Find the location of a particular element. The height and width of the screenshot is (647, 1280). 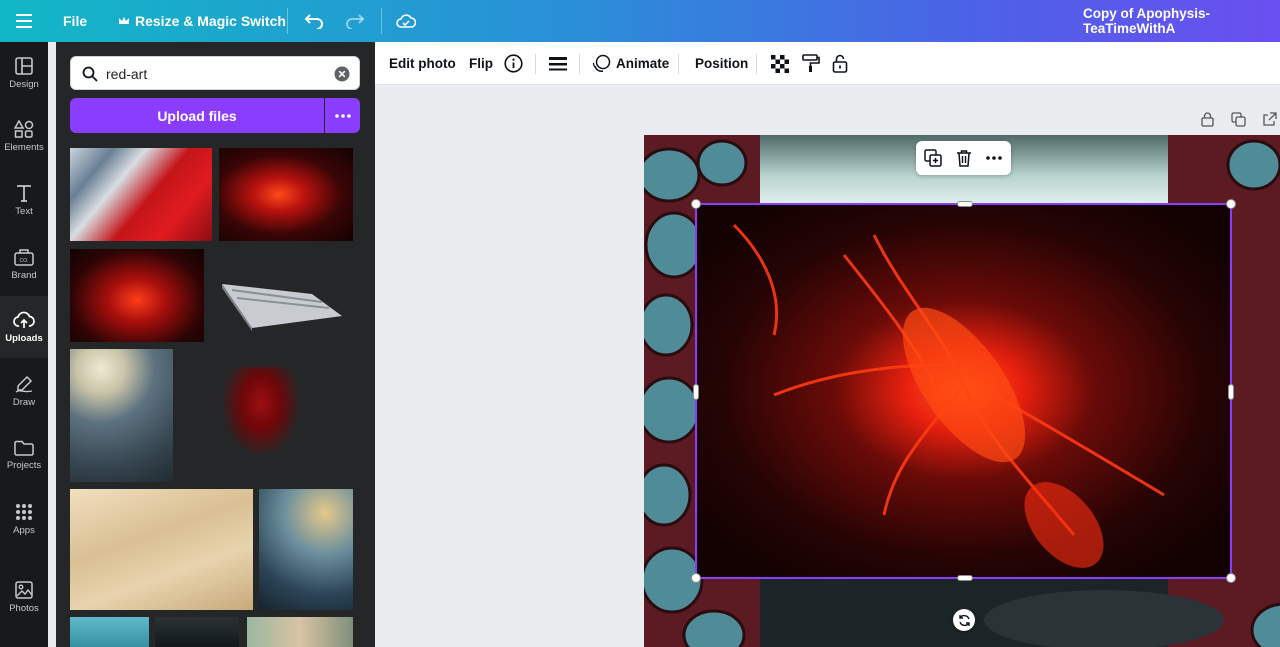

duplicate-page-button is located at coordinates (1238, 119).